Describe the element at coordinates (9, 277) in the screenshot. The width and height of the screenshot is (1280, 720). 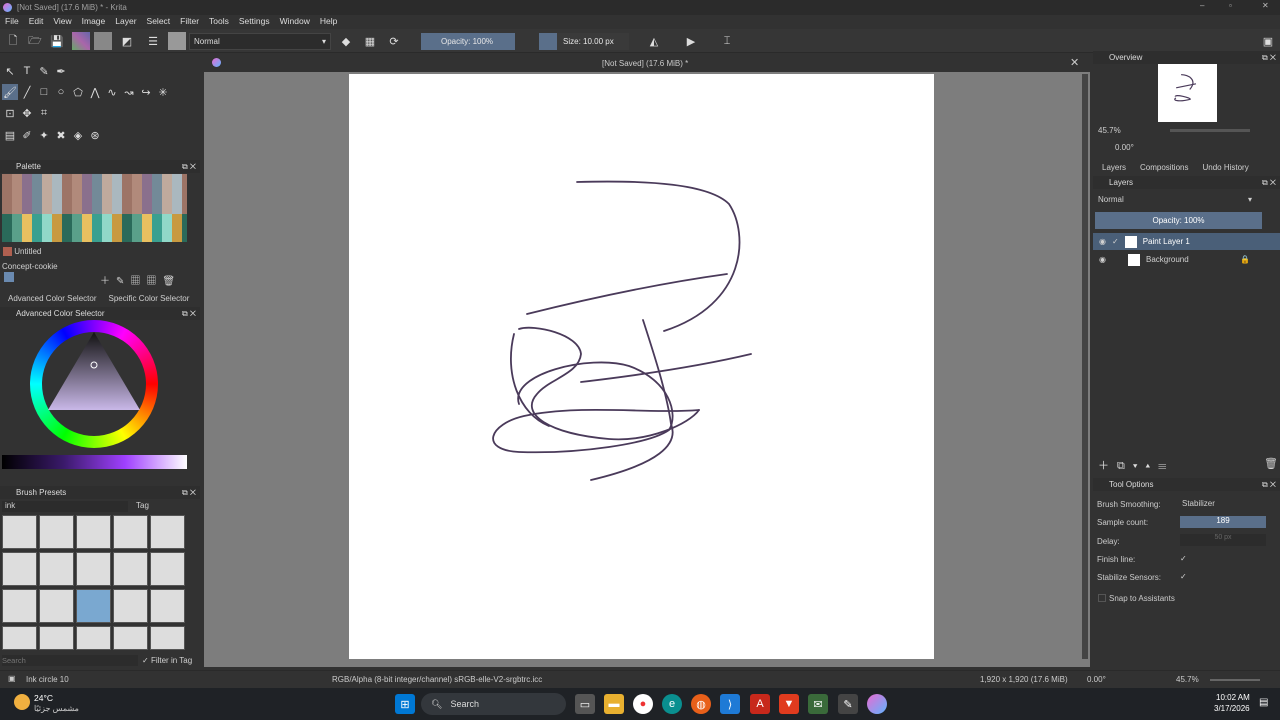
I see `palette-grid-icon` at that location.